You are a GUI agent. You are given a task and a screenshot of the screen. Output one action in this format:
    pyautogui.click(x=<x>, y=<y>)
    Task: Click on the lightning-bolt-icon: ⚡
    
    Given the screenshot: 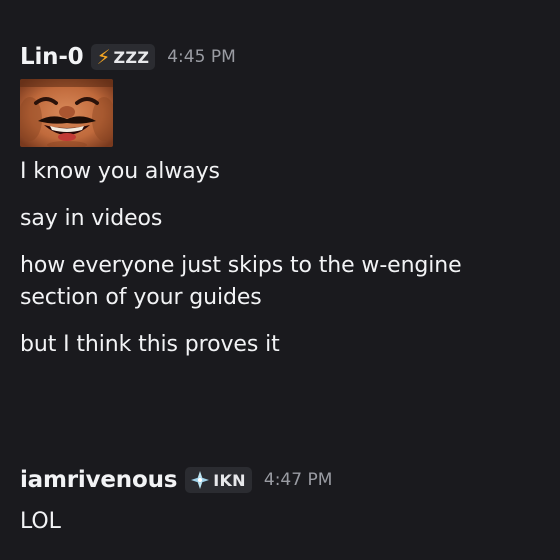 What is the action you would take?
    pyautogui.click(x=103, y=57)
    